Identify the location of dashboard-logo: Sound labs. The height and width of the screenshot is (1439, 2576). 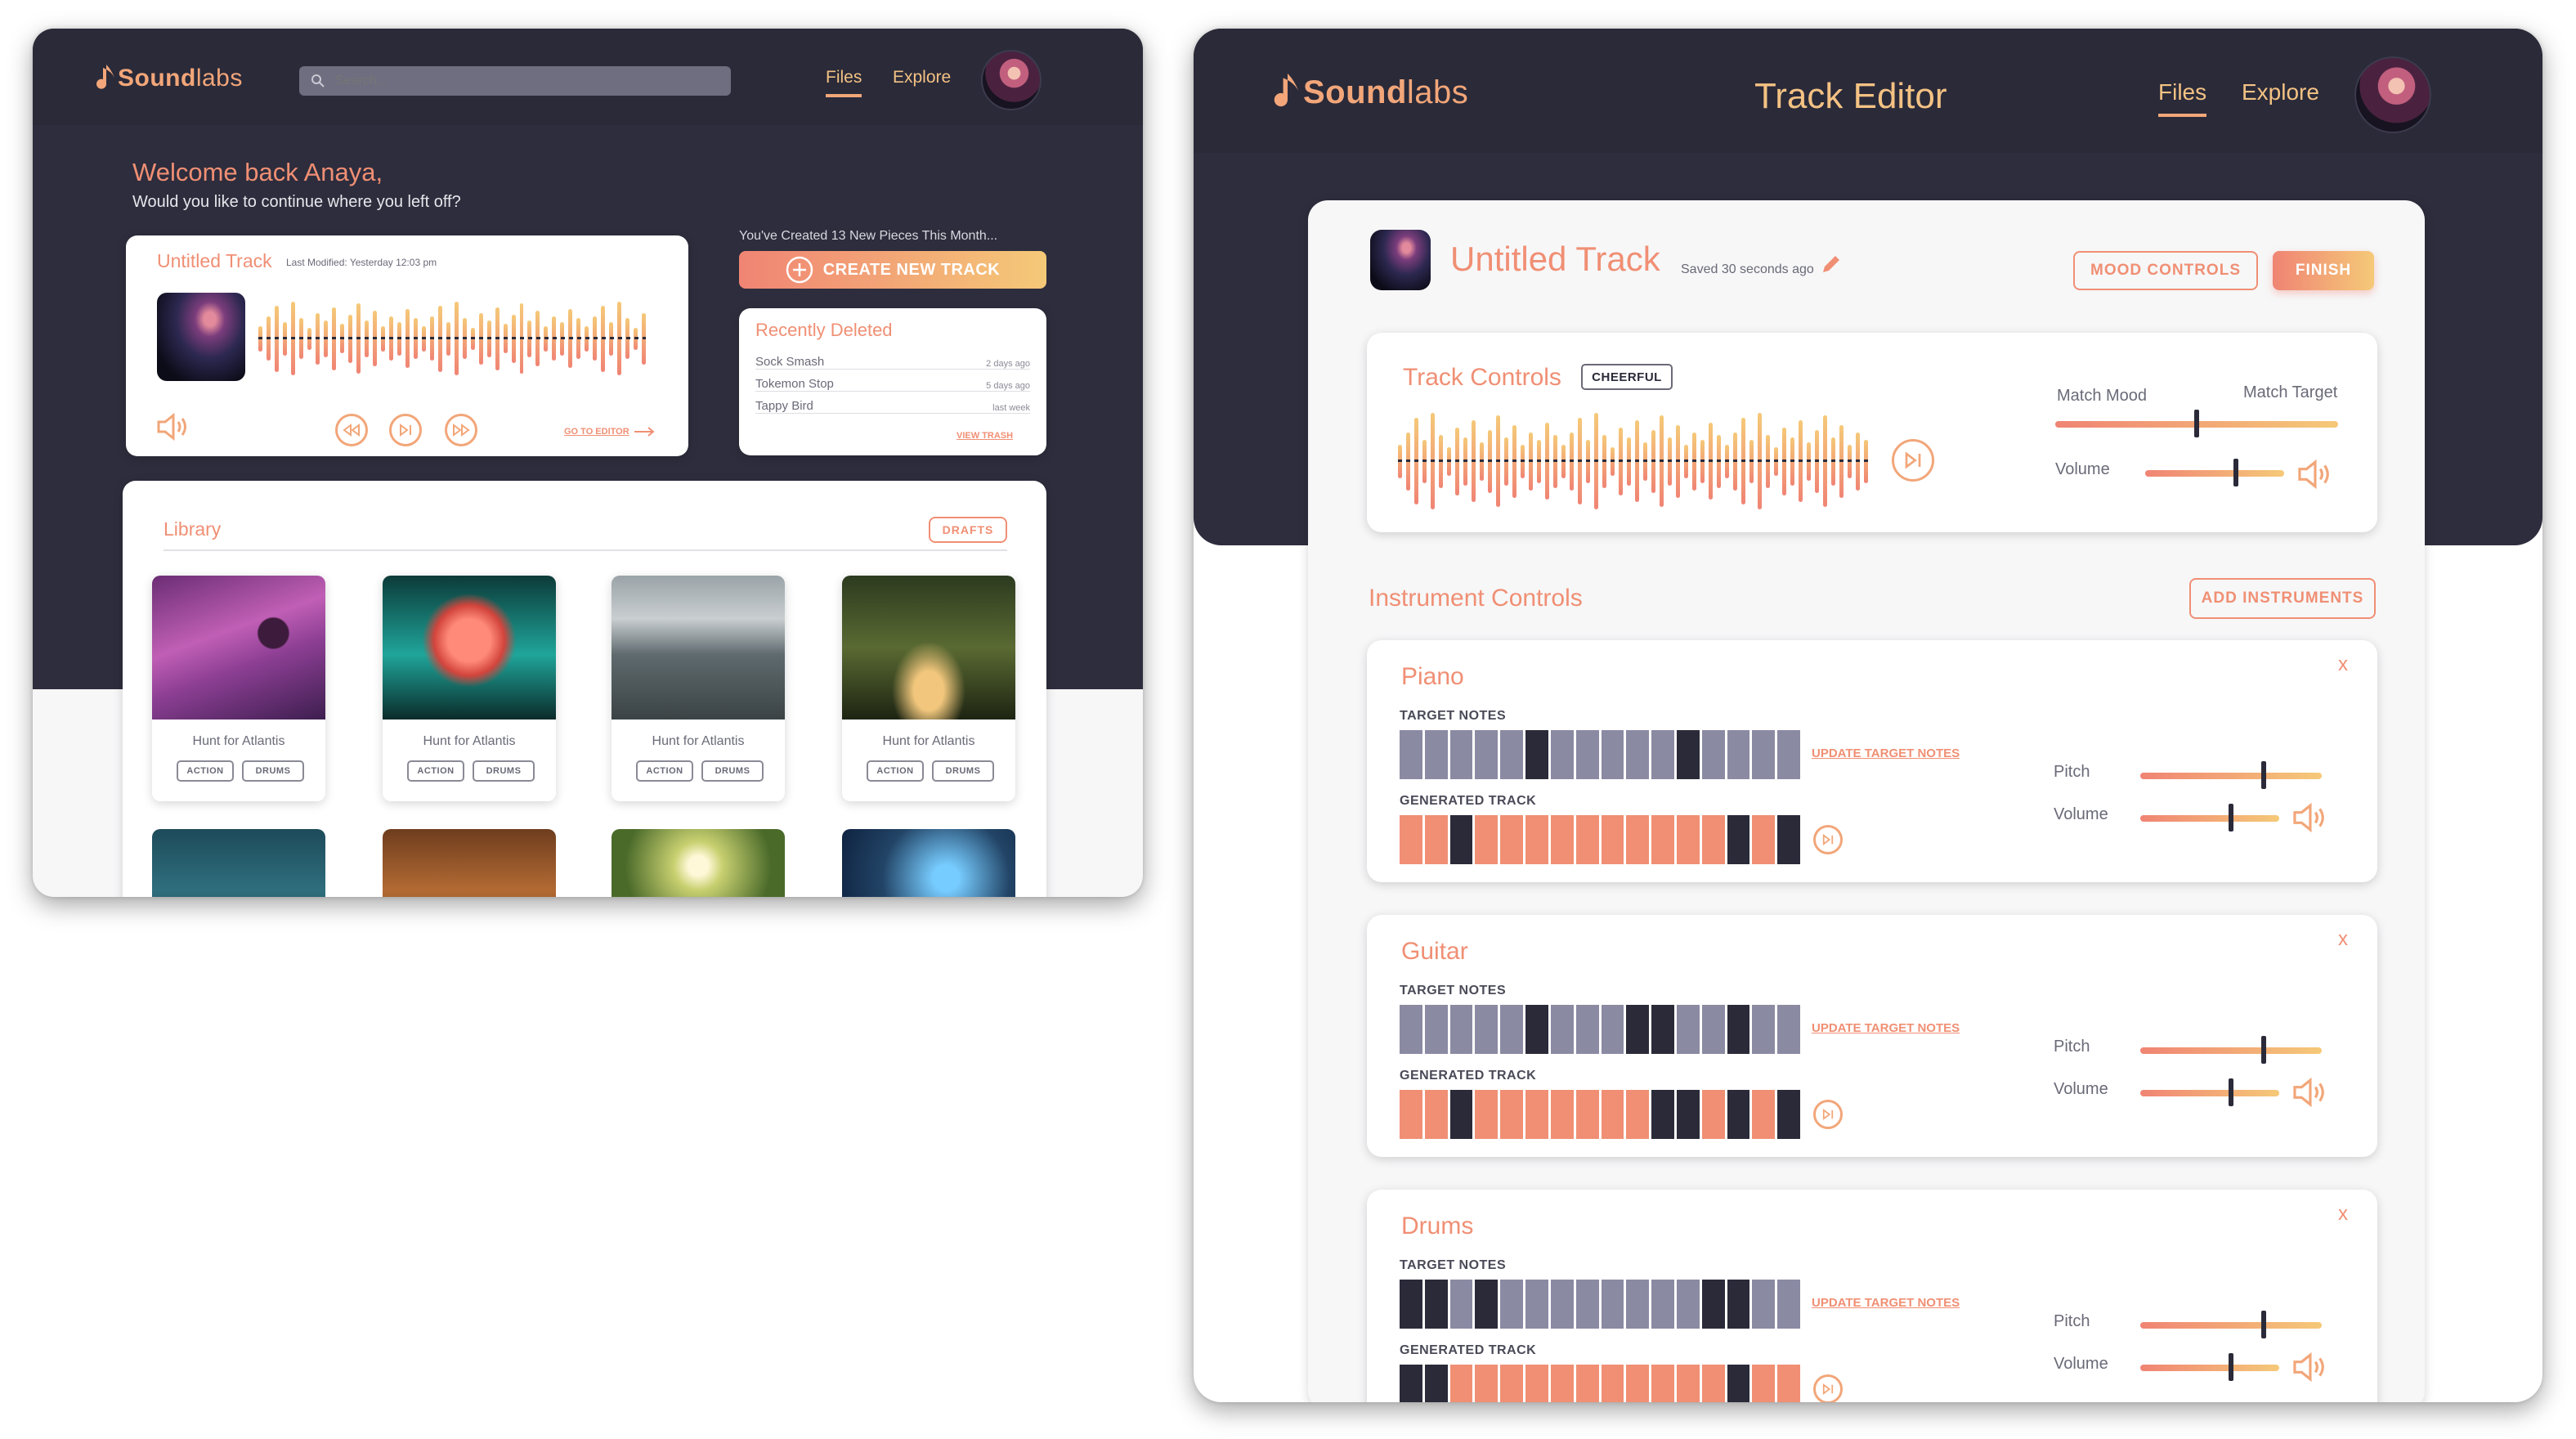
(169, 78).